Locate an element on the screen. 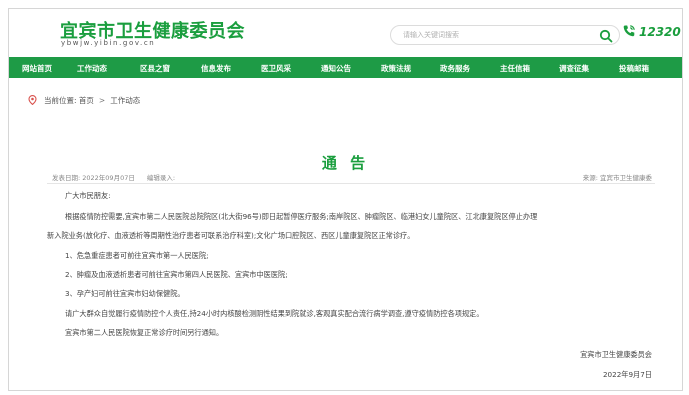 The height and width of the screenshot is (395, 689). search-icon is located at coordinates (606, 36).